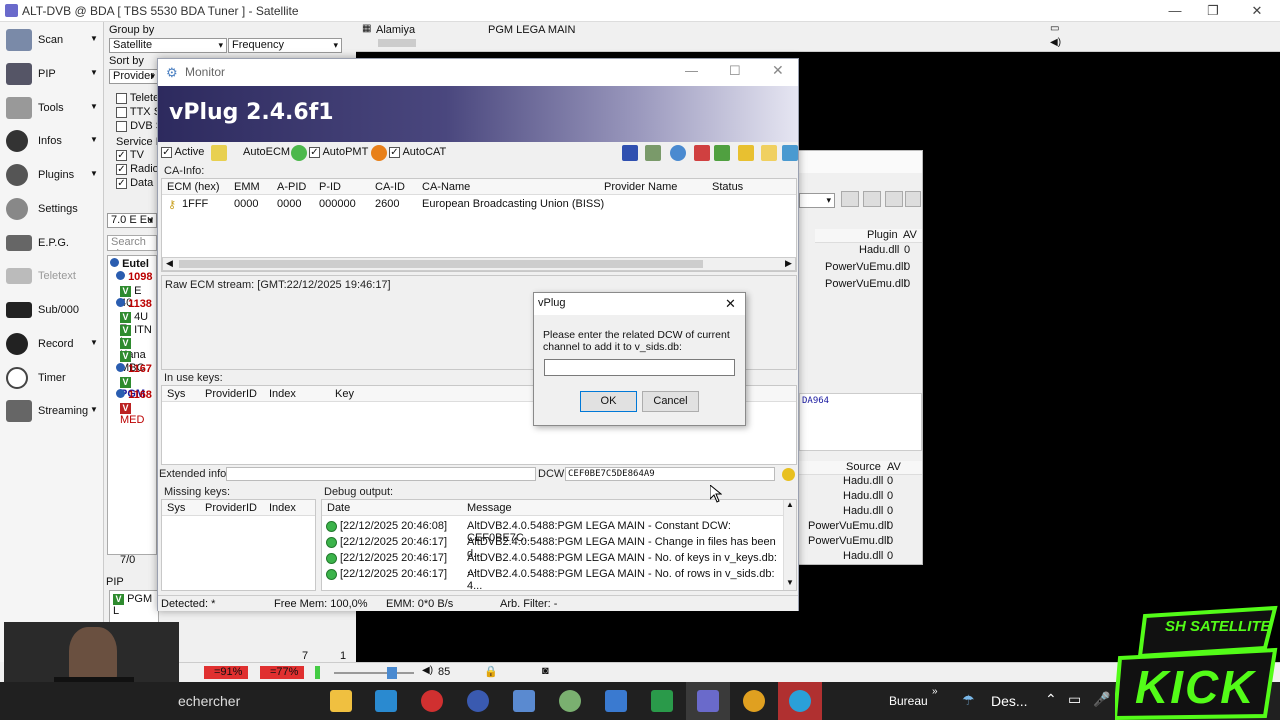 The image size is (1280, 720). Describe the element at coordinates (702, 153) in the screenshot. I see `red-pen-icon` at that location.